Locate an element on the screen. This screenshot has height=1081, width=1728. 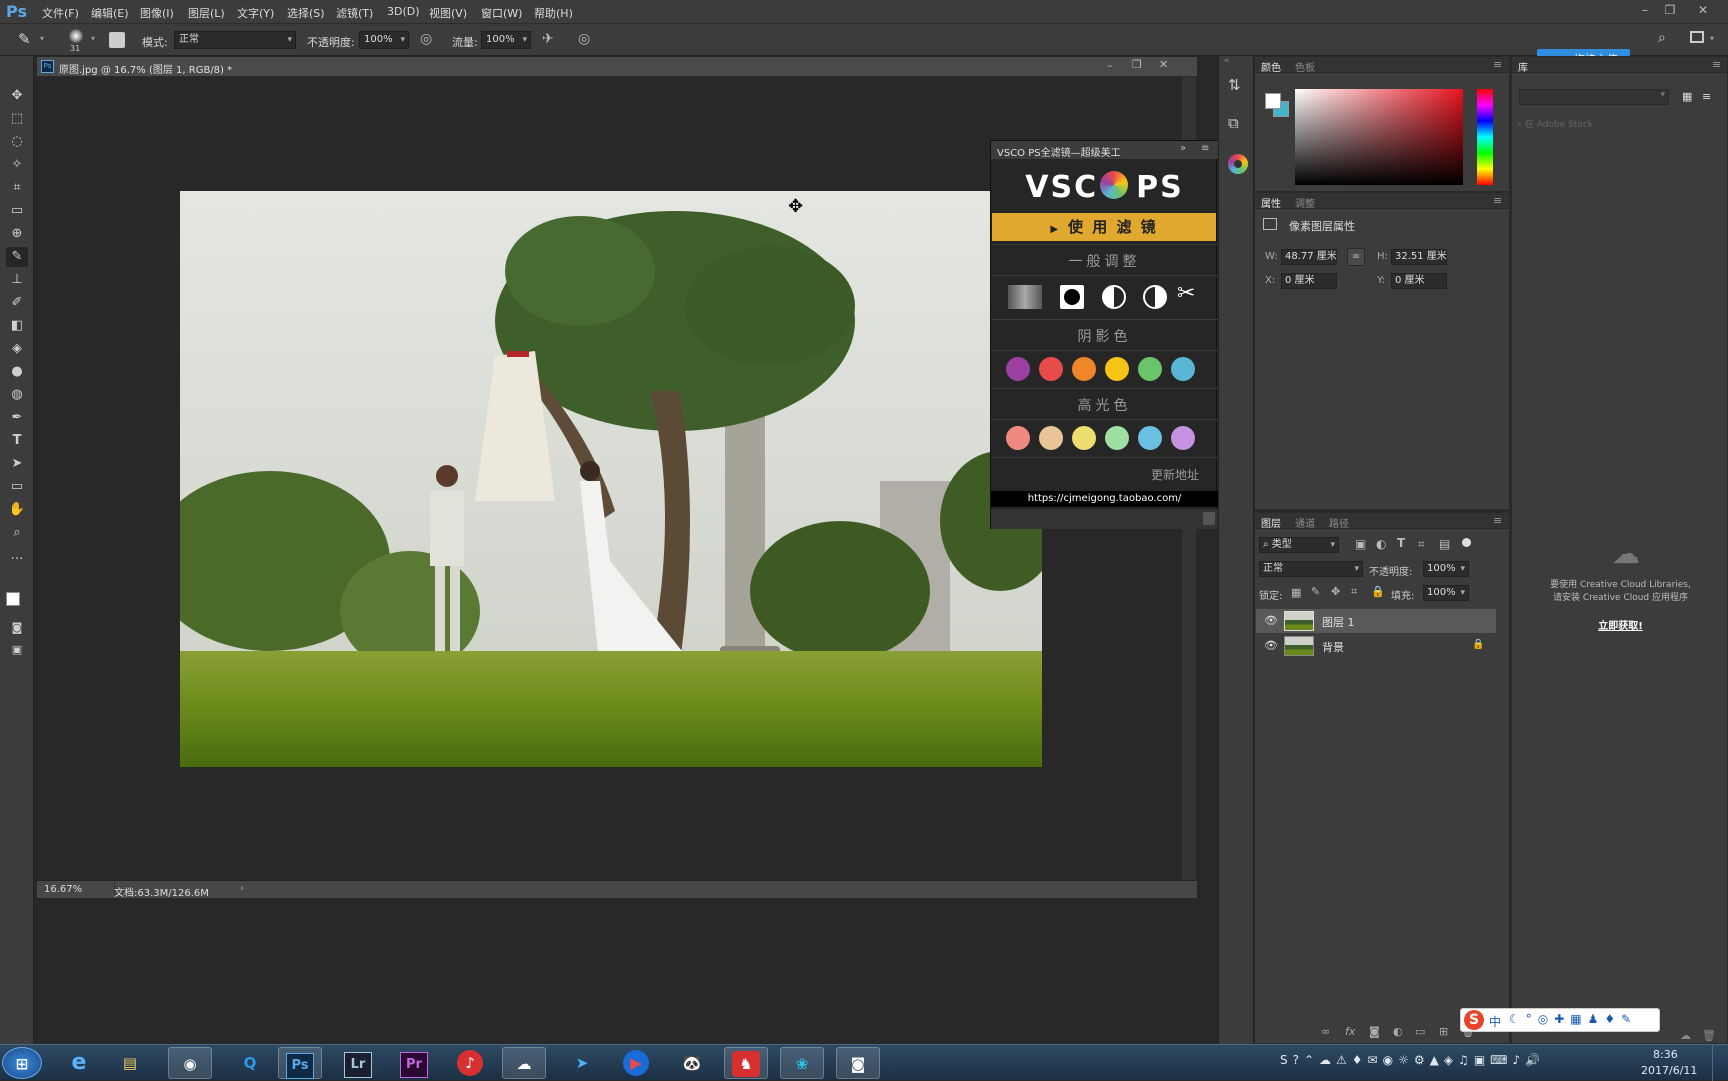
ie-browser-icon: e is located at coordinates (79, 1063).